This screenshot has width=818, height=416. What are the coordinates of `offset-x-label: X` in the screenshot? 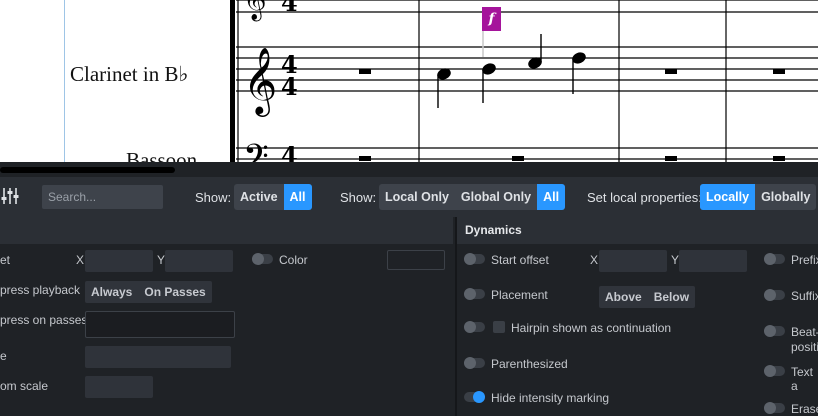 It's located at (80, 260).